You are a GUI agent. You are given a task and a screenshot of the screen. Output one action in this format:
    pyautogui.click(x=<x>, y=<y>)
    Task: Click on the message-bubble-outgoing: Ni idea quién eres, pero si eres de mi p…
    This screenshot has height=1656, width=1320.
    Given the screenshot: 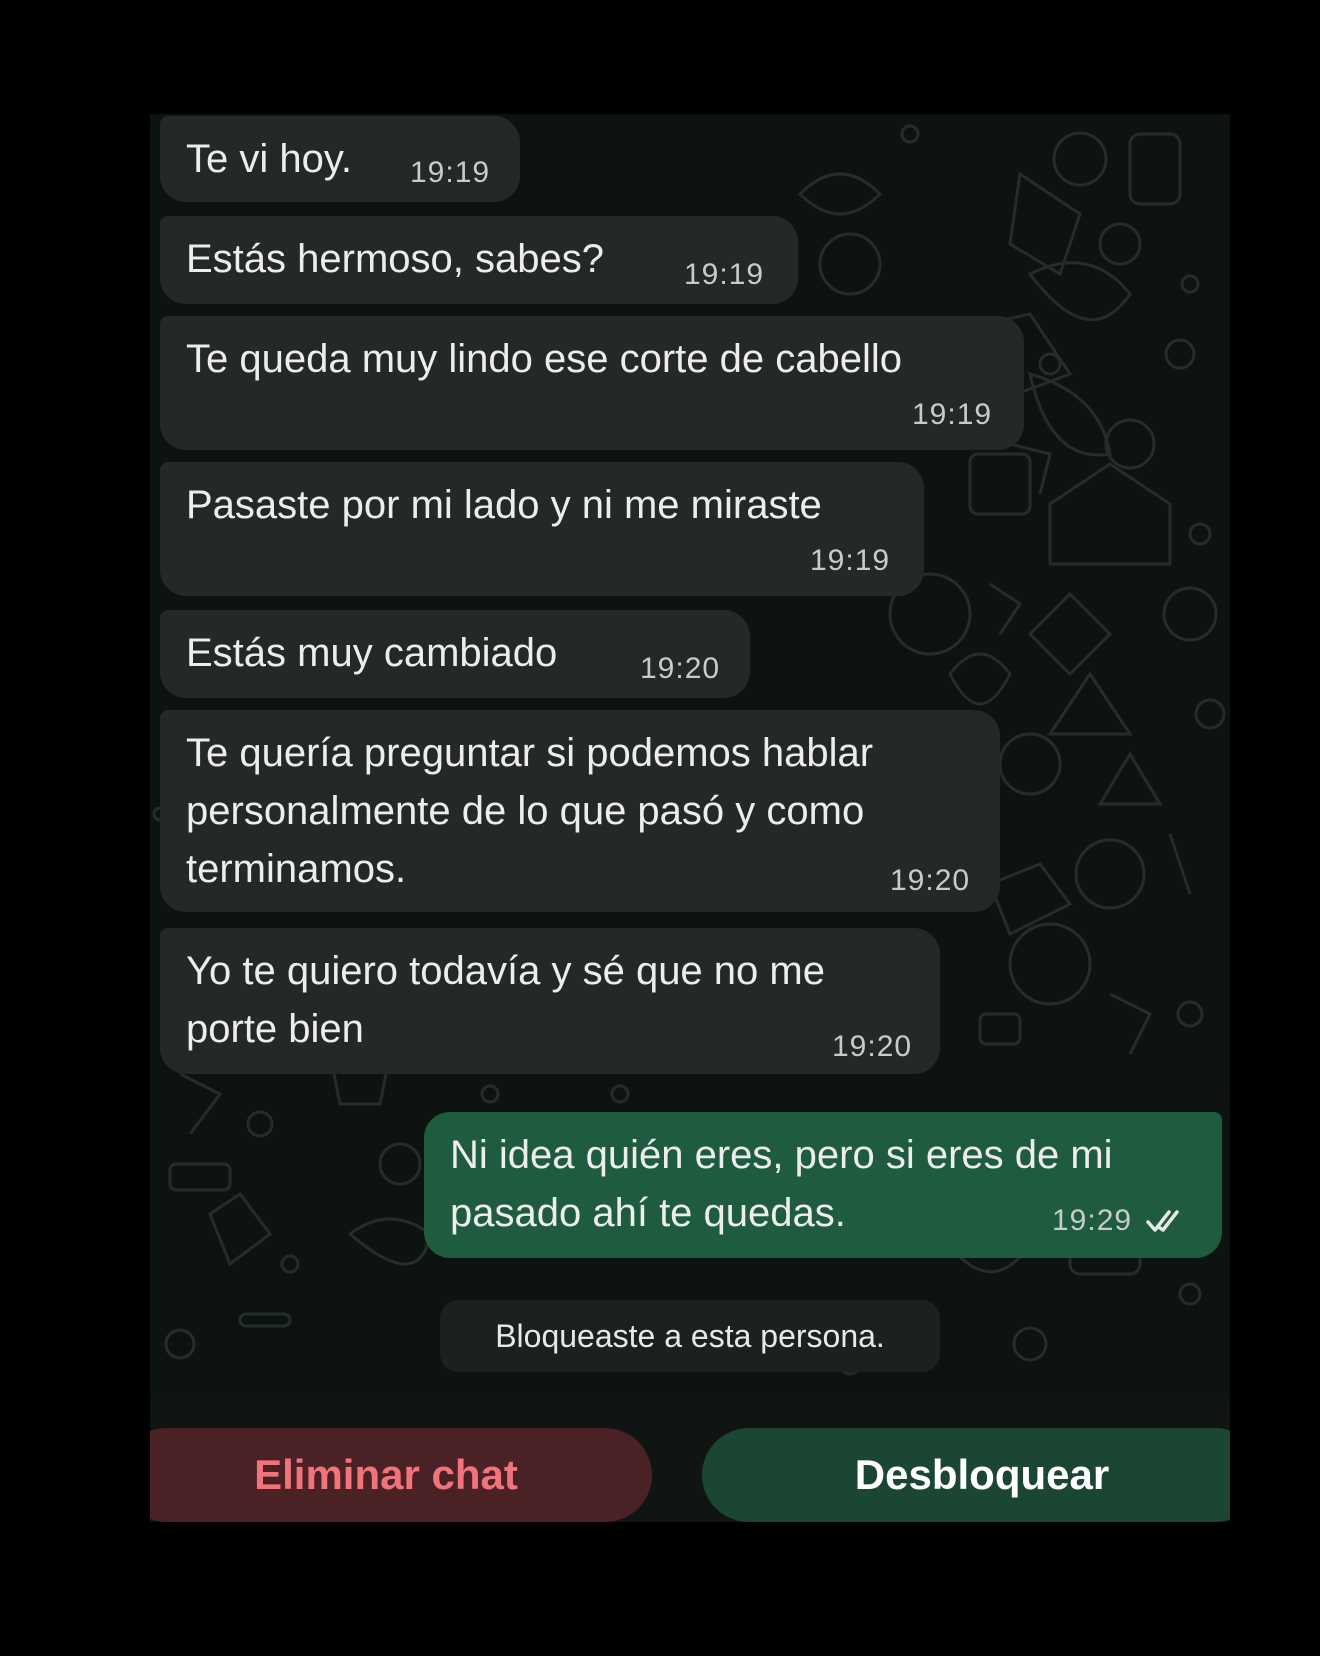 What is the action you would take?
    pyautogui.click(x=823, y=1185)
    